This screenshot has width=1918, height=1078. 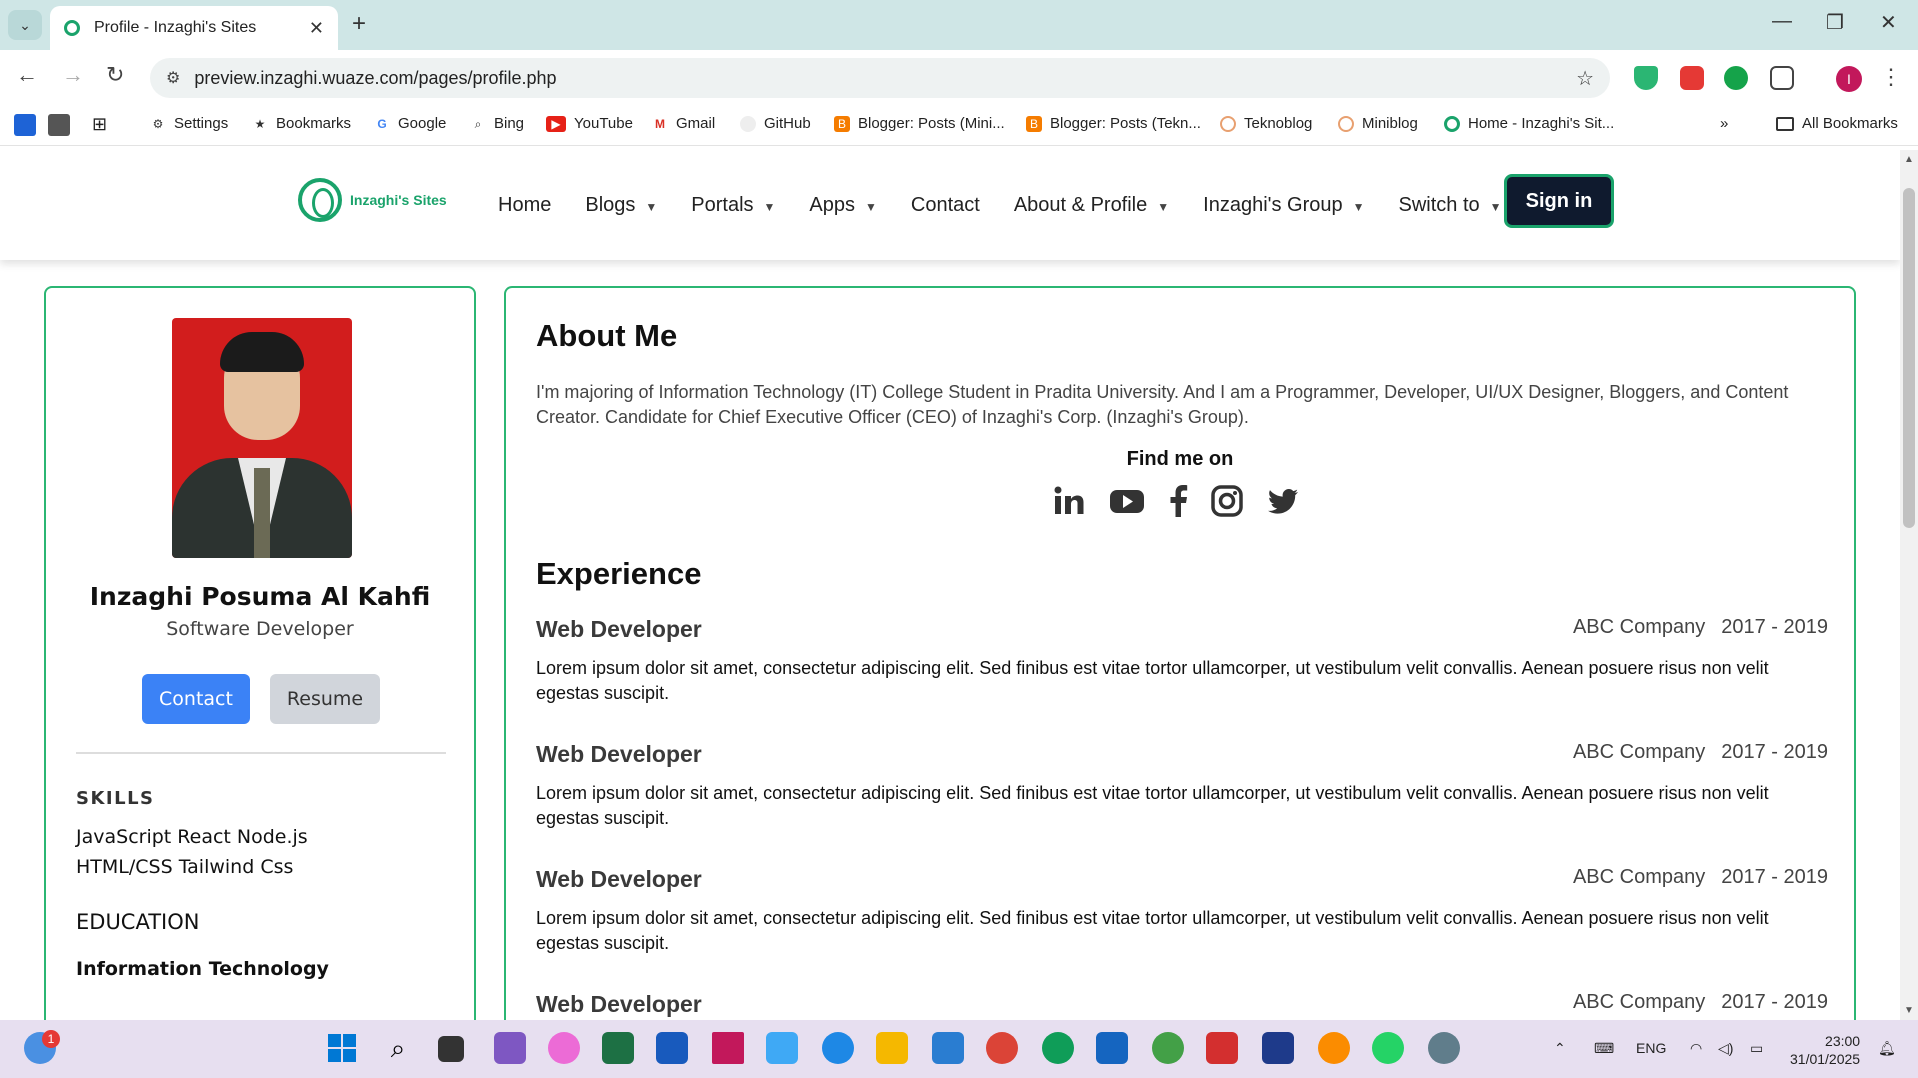 I want to click on vscode-icon, so click(x=948, y=1048).